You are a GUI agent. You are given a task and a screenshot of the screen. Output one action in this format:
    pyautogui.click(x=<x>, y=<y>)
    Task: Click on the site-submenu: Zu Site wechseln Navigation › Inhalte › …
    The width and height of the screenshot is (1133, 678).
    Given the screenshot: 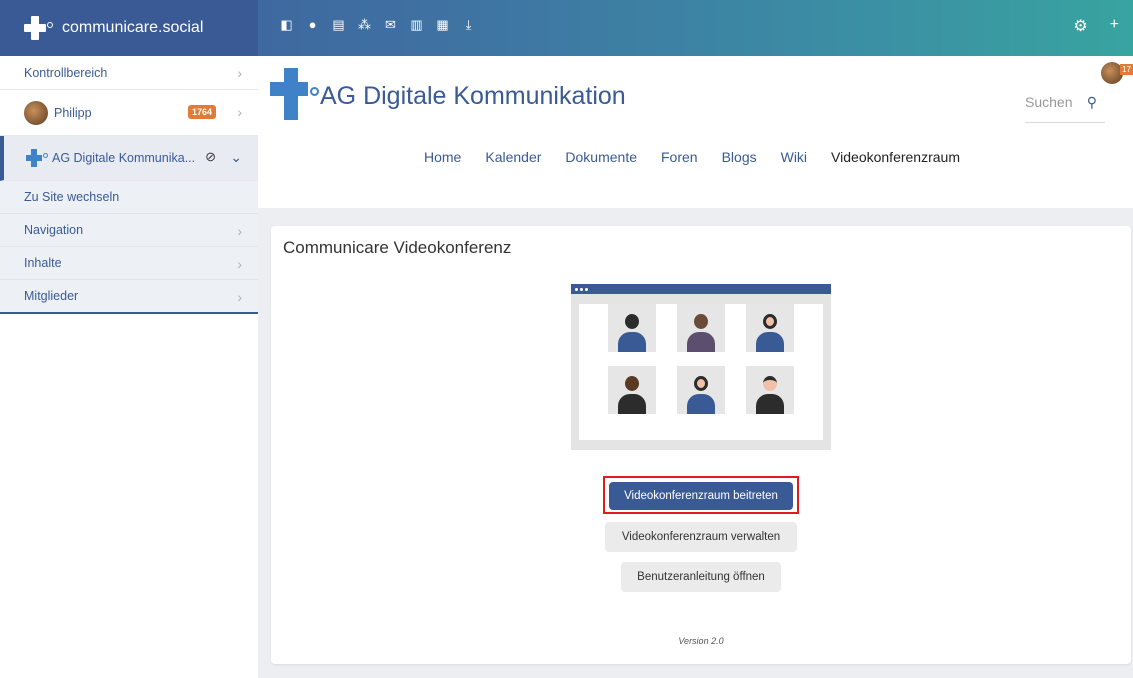 What is the action you would take?
    pyautogui.click(x=129, y=247)
    